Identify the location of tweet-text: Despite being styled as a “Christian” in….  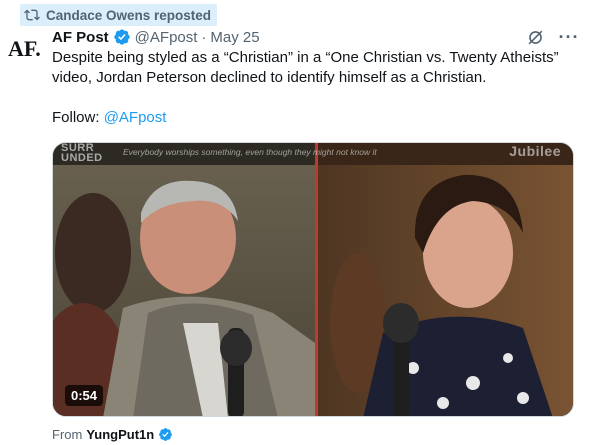
(305, 67).